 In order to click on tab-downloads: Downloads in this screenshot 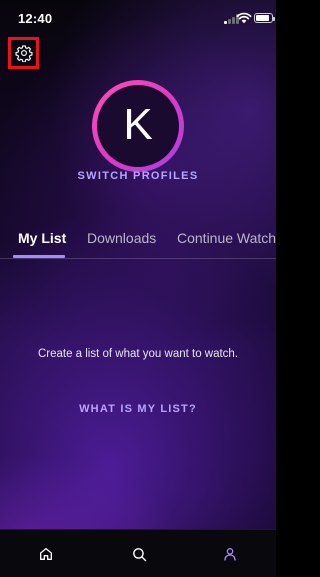, I will do `click(121, 238)`.